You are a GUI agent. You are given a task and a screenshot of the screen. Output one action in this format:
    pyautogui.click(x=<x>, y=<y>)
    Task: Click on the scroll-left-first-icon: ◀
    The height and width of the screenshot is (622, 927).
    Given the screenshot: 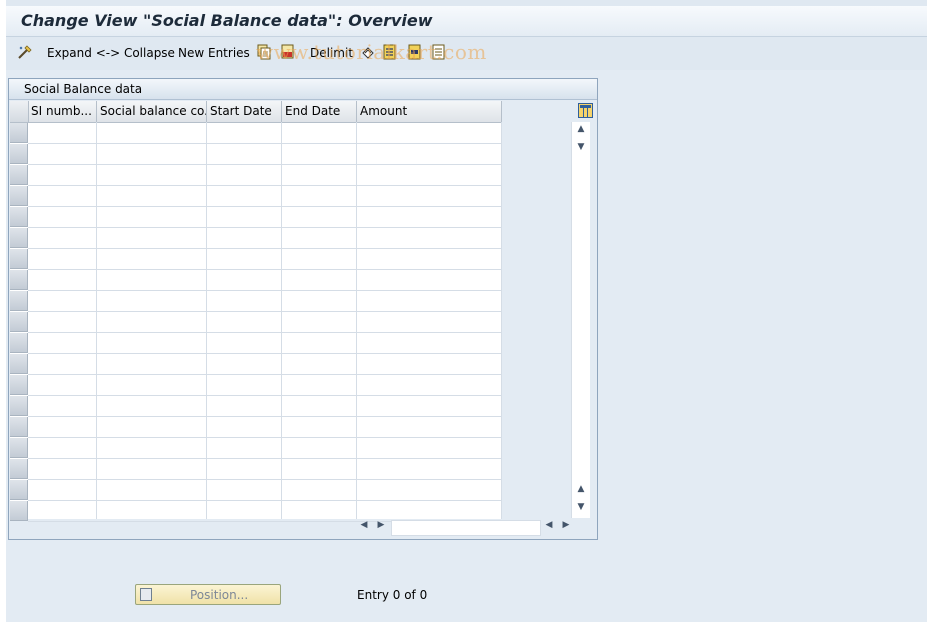 What is the action you would take?
    pyautogui.click(x=364, y=525)
    